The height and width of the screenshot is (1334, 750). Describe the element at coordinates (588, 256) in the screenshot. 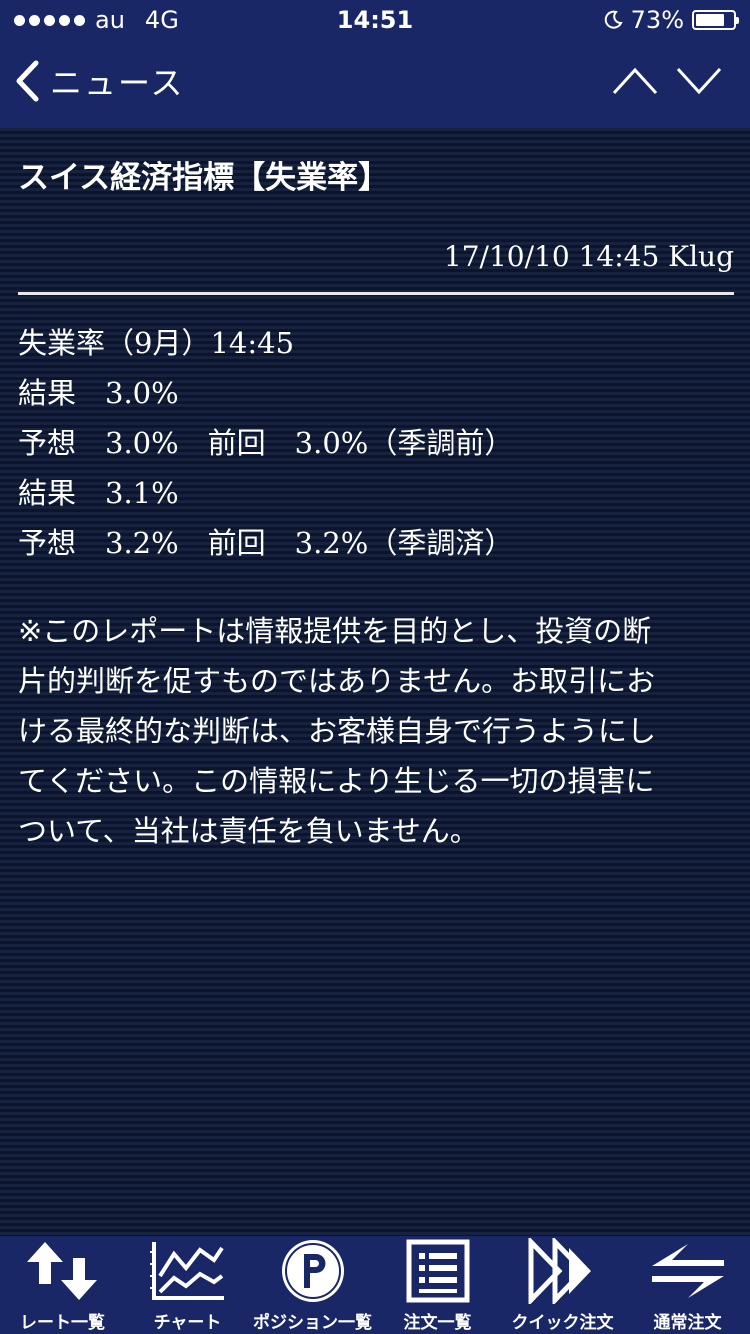

I see `article-meta: 17/10/10 14:45 Klug` at that location.